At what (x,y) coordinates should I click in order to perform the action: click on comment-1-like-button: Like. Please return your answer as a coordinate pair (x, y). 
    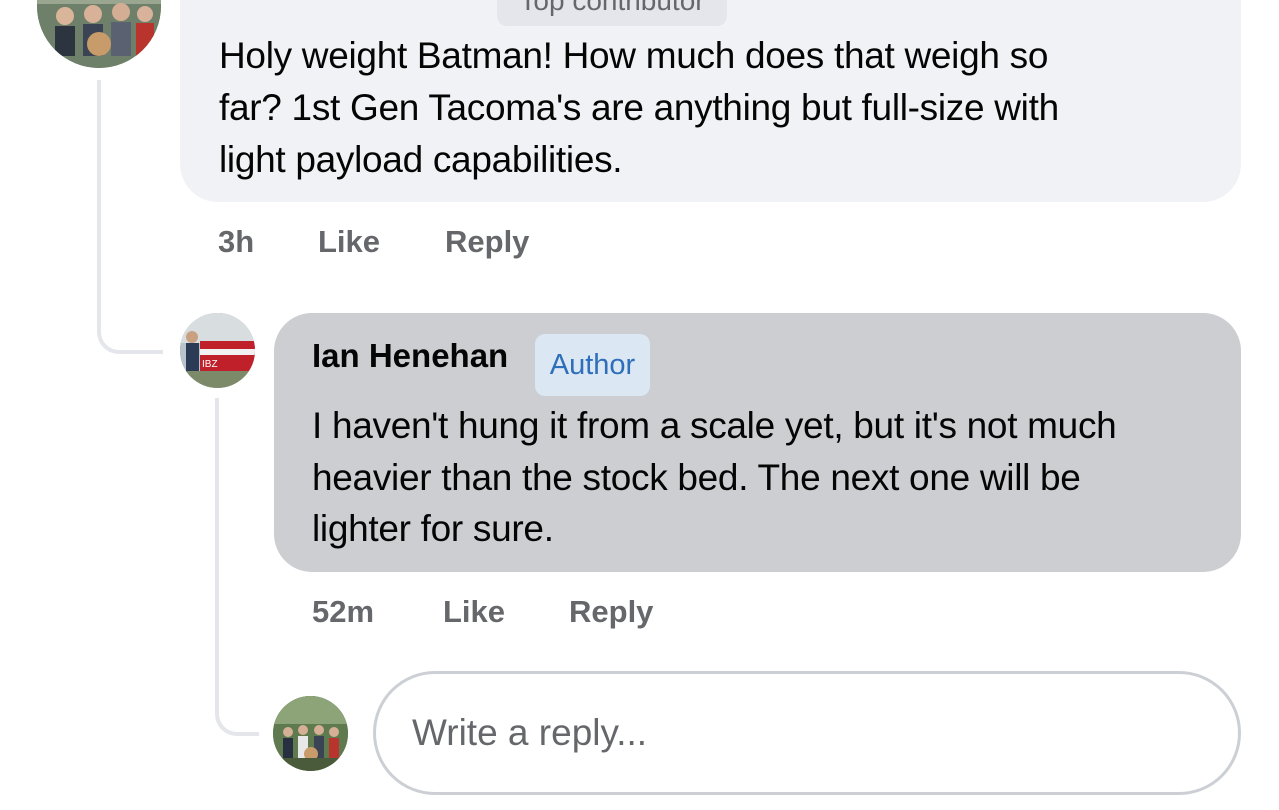
    Looking at the image, I should click on (349, 242).